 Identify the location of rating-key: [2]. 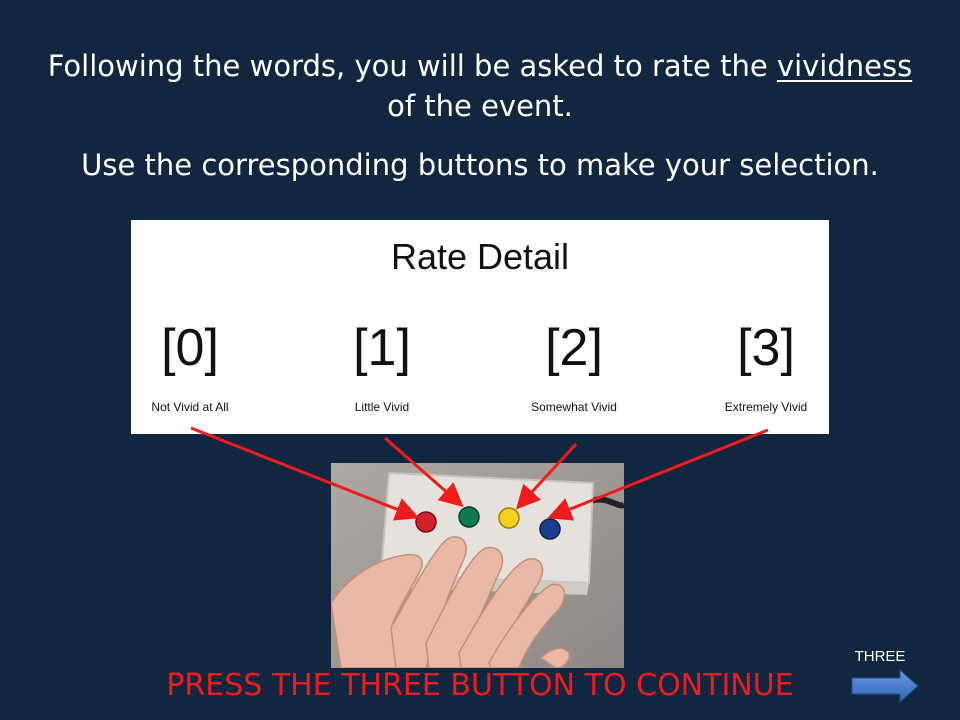
(574, 348).